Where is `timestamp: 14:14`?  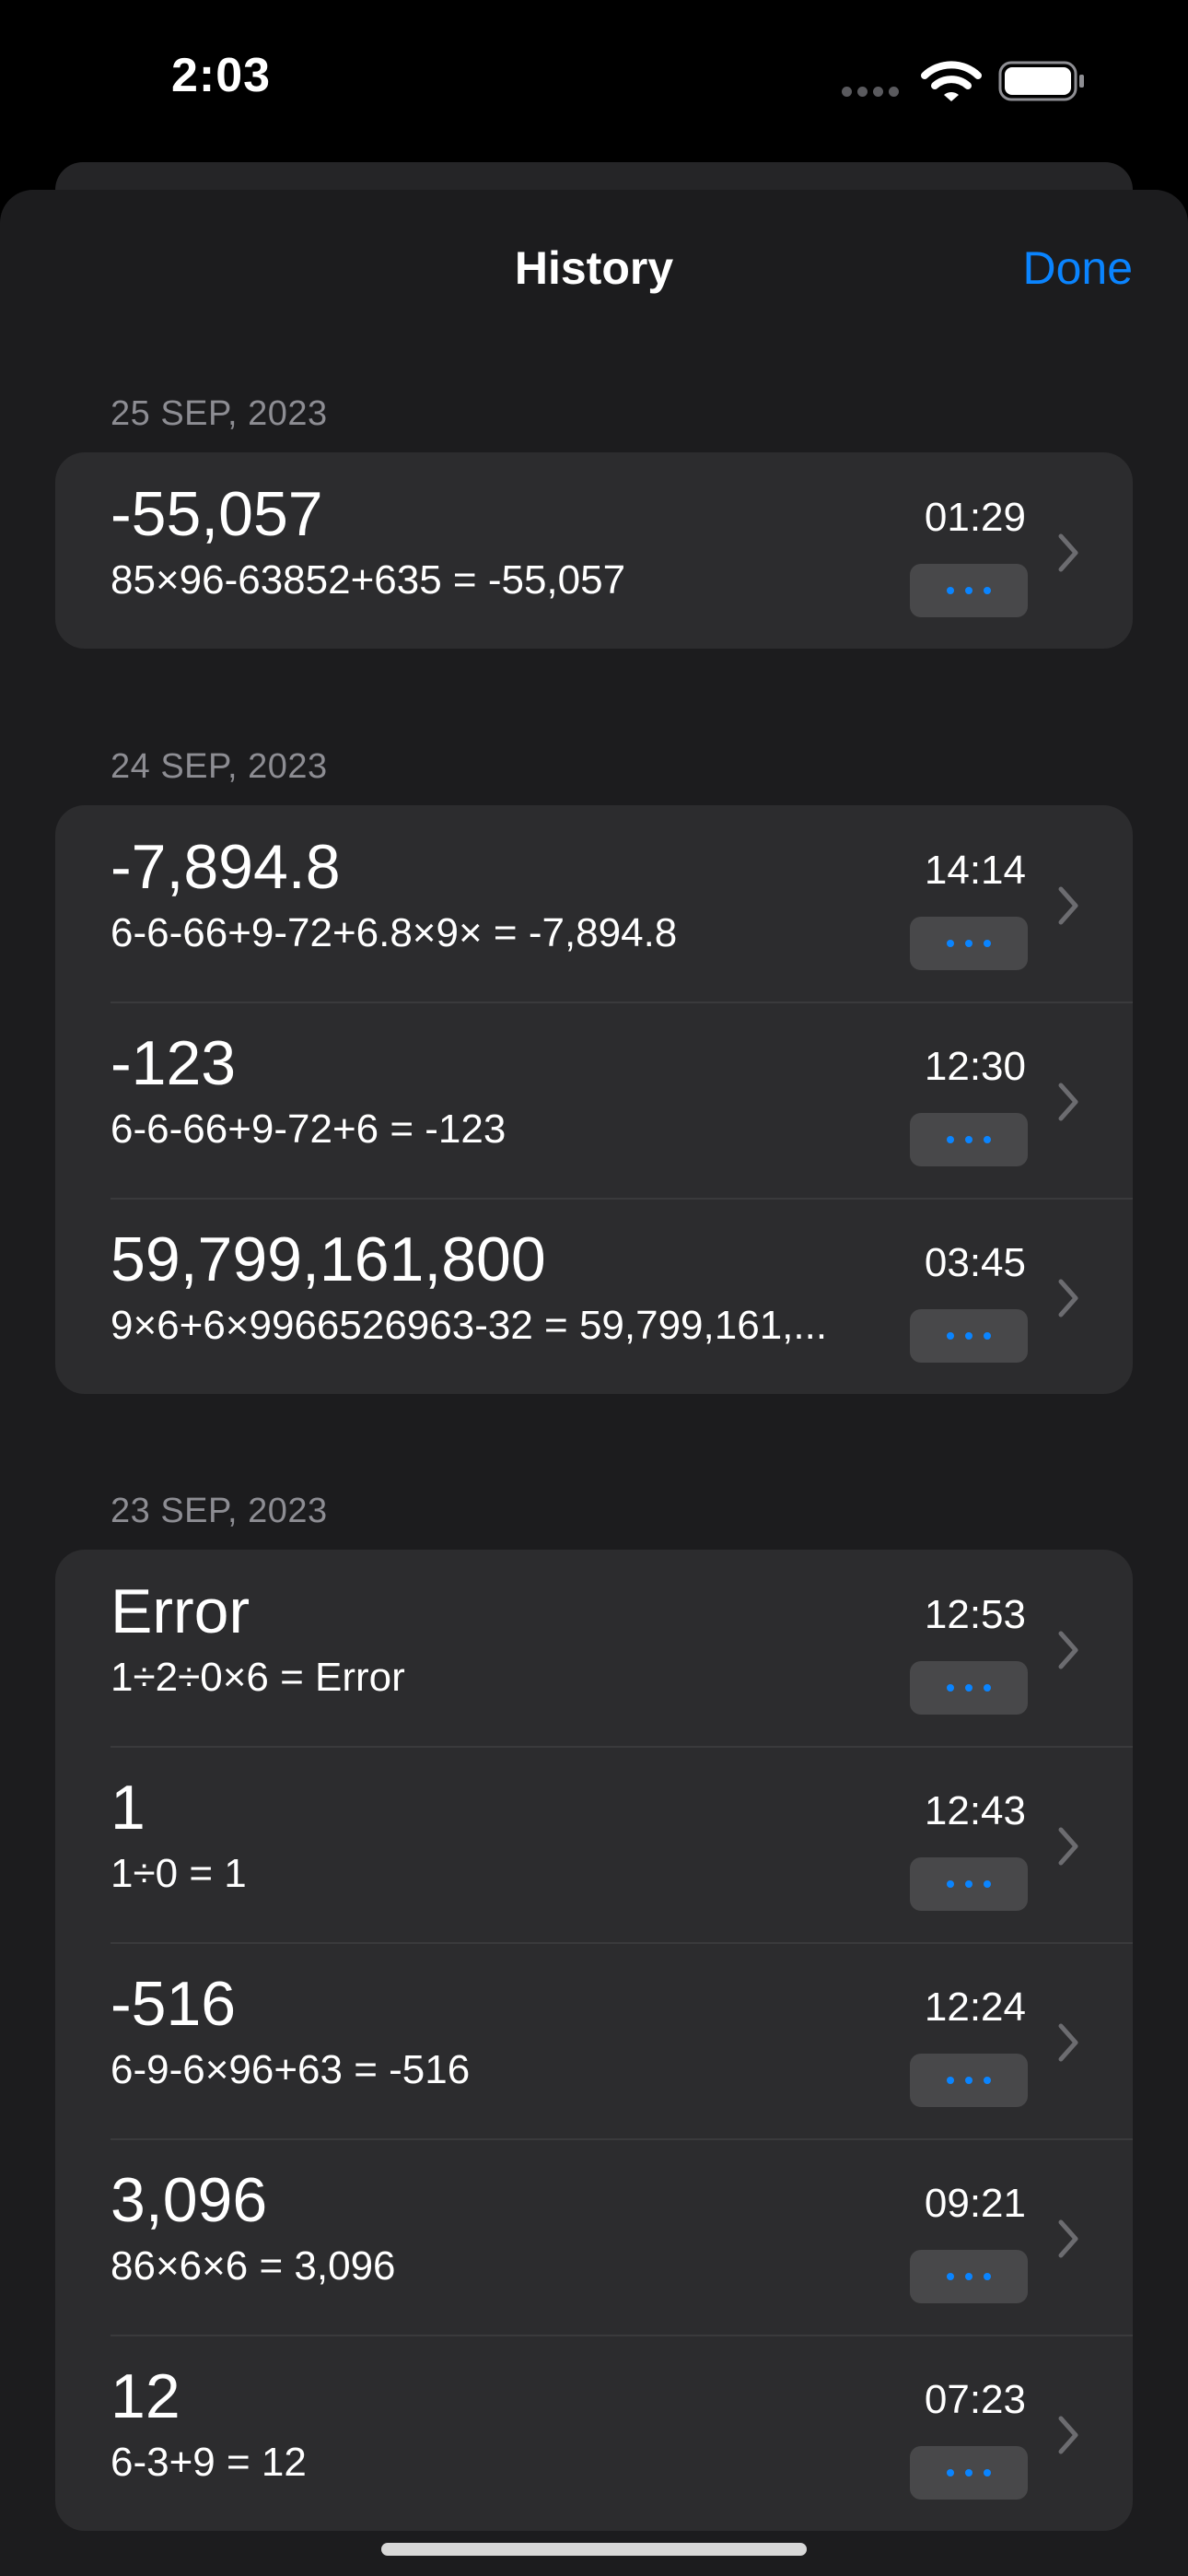
timestamp: 14:14 is located at coordinates (975, 870).